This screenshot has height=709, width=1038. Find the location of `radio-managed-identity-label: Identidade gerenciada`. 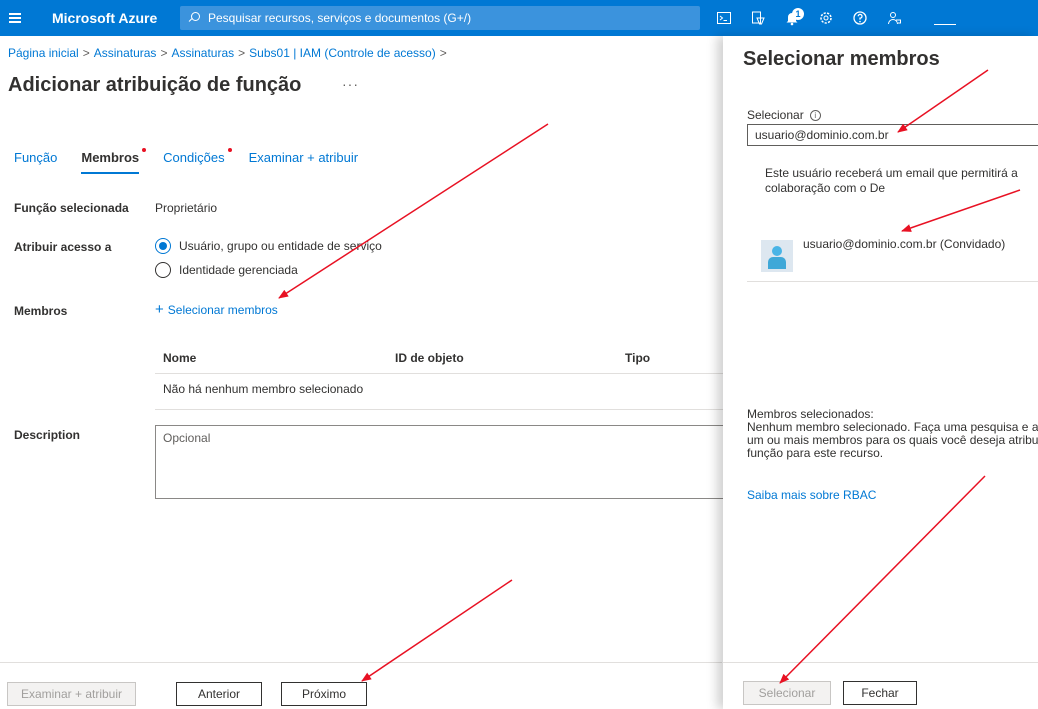

radio-managed-identity-label: Identidade gerenciada is located at coordinates (238, 270).